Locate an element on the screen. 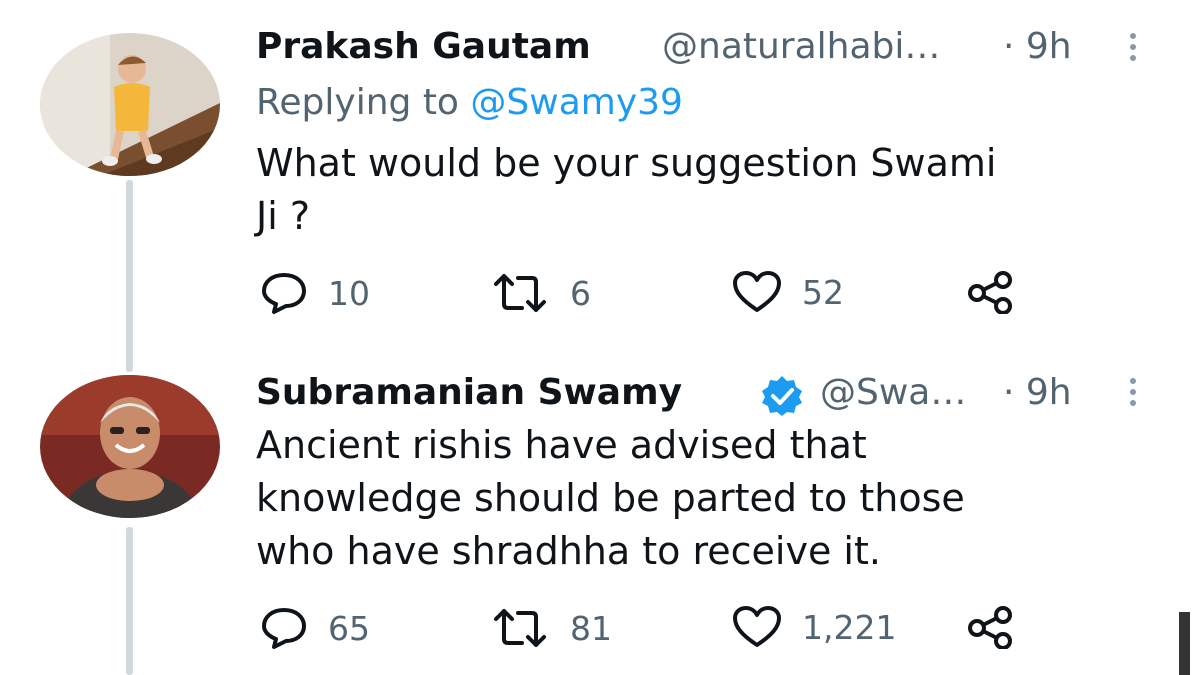 This screenshot has width=1200, height=675. like-count: 1,221 is located at coordinates (849, 627).